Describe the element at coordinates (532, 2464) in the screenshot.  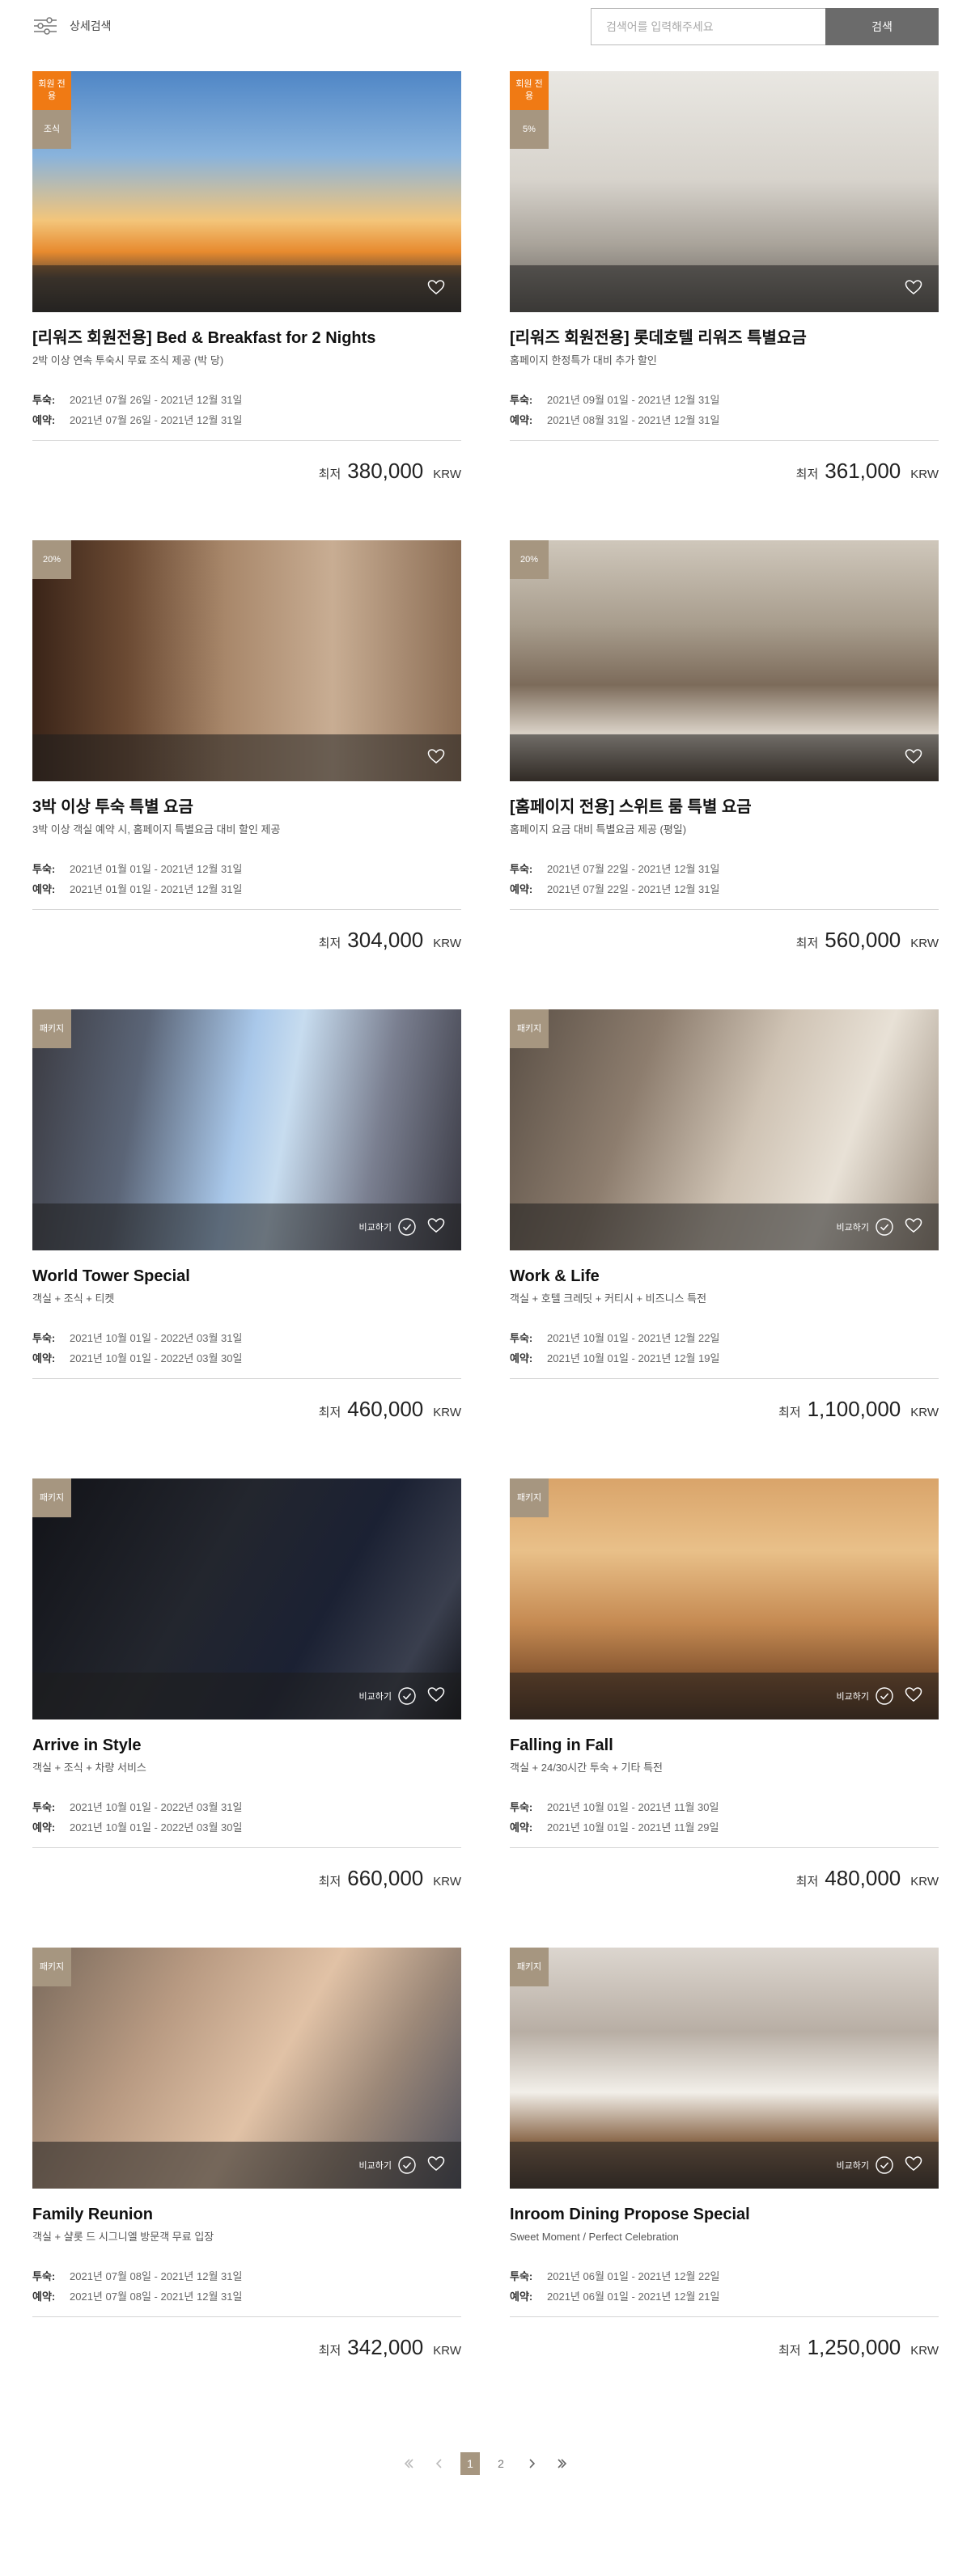
I see `next-page-button` at that location.